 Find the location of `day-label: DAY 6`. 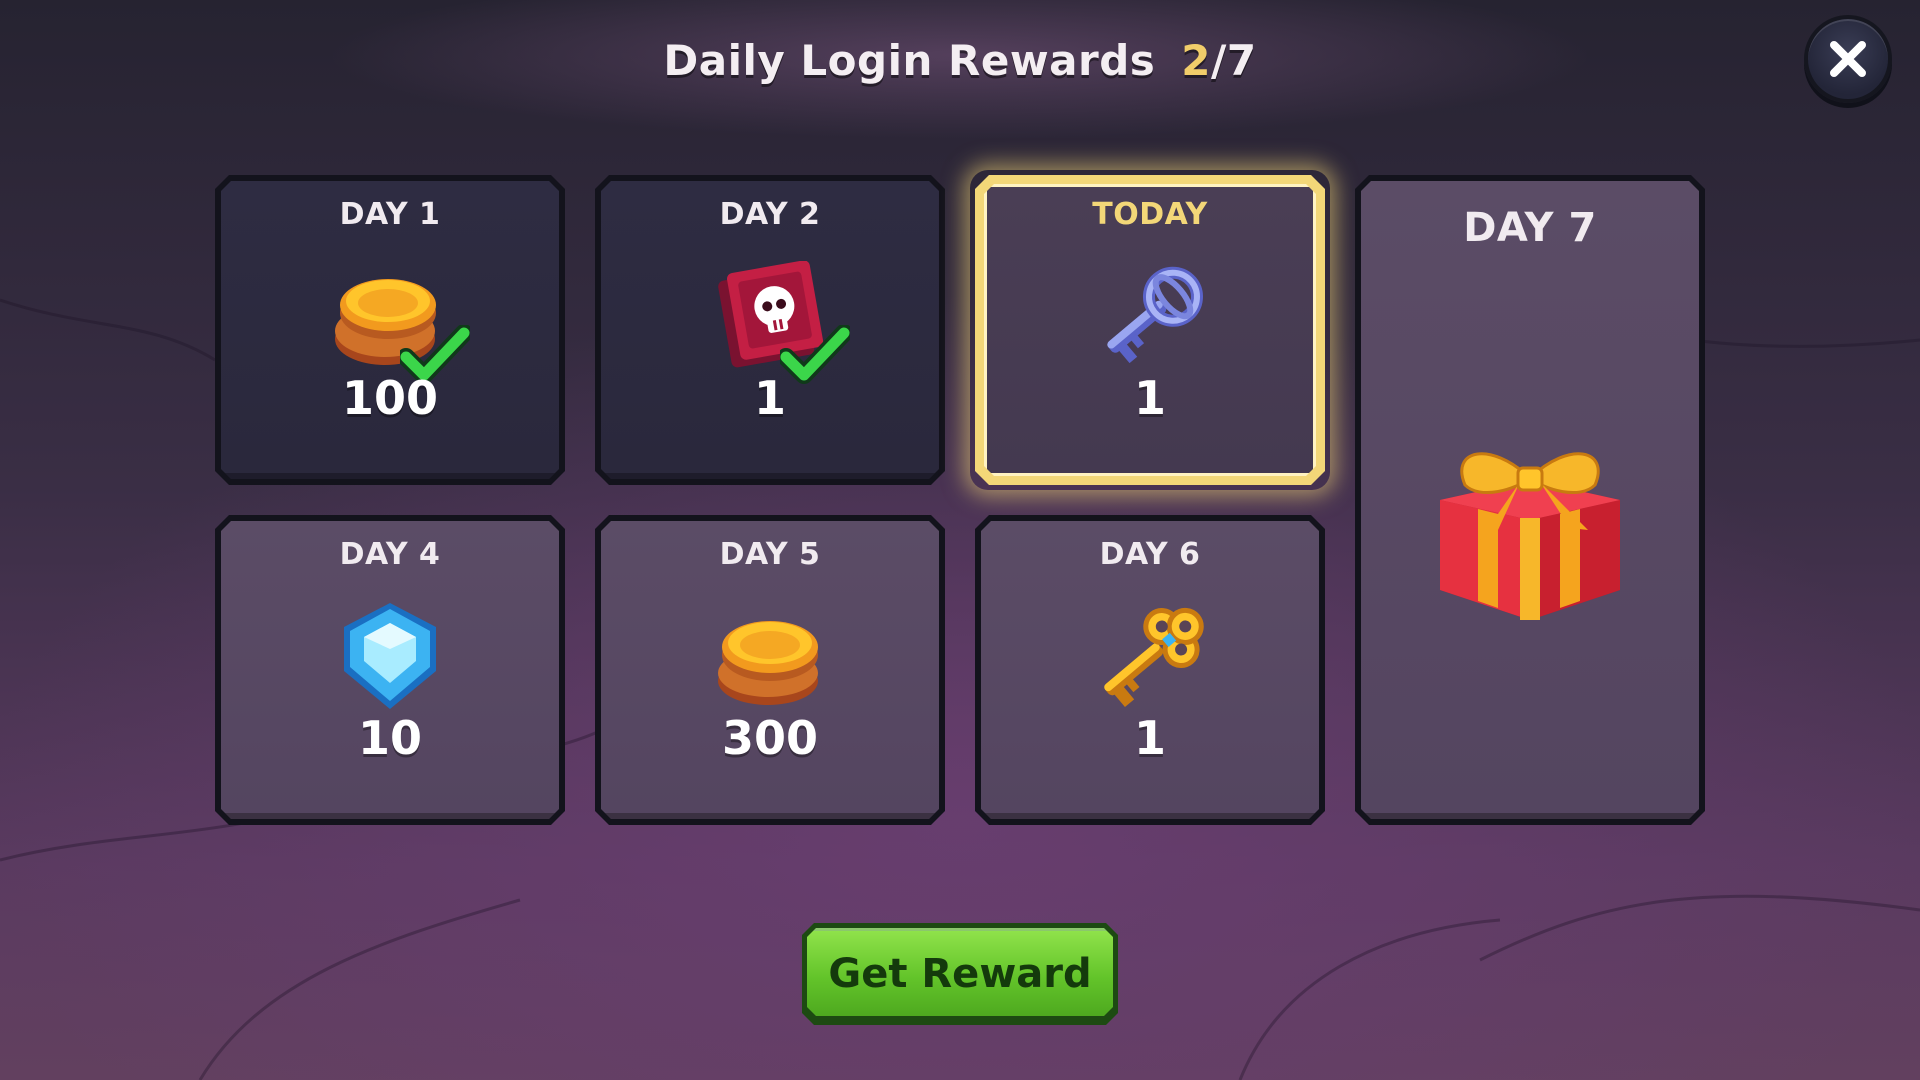

day-label: DAY 6 is located at coordinates (1150, 554).